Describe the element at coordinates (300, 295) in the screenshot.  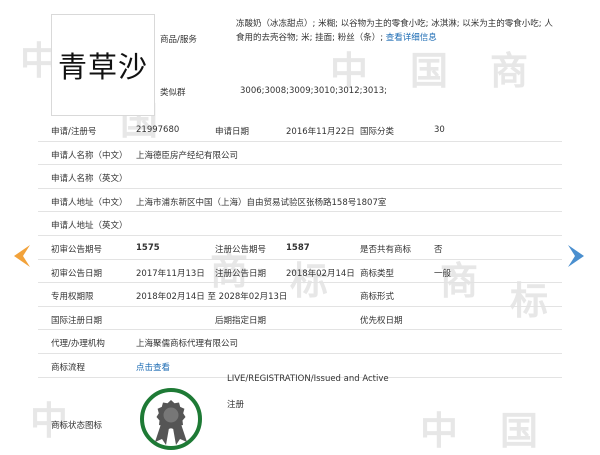
I see `row-exclusive: 专用权期限 2018年02月14日 至 2028年02月13日 商标形式` at that location.